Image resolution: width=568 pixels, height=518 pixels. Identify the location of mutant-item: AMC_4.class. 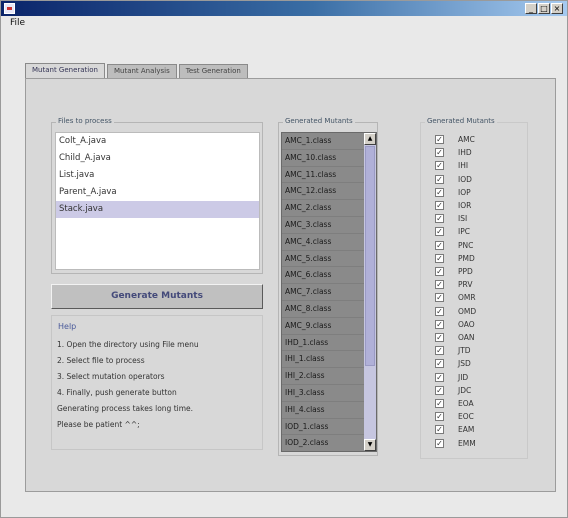
(324, 242).